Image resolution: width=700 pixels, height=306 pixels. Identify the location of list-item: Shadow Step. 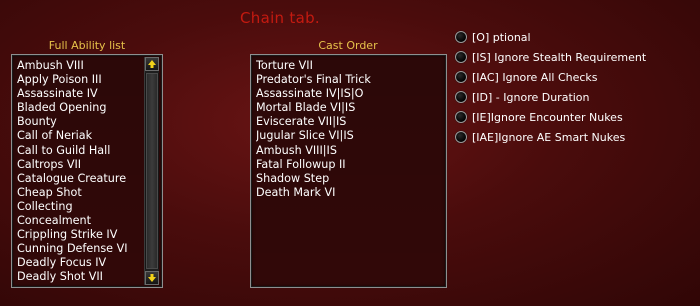
(349, 179).